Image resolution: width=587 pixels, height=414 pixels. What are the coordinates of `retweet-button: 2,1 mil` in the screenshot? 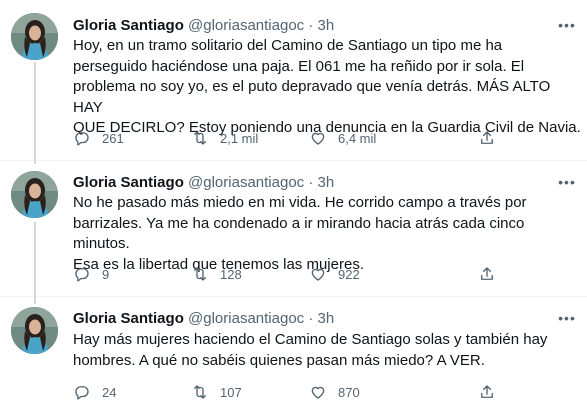 It's located at (224, 138).